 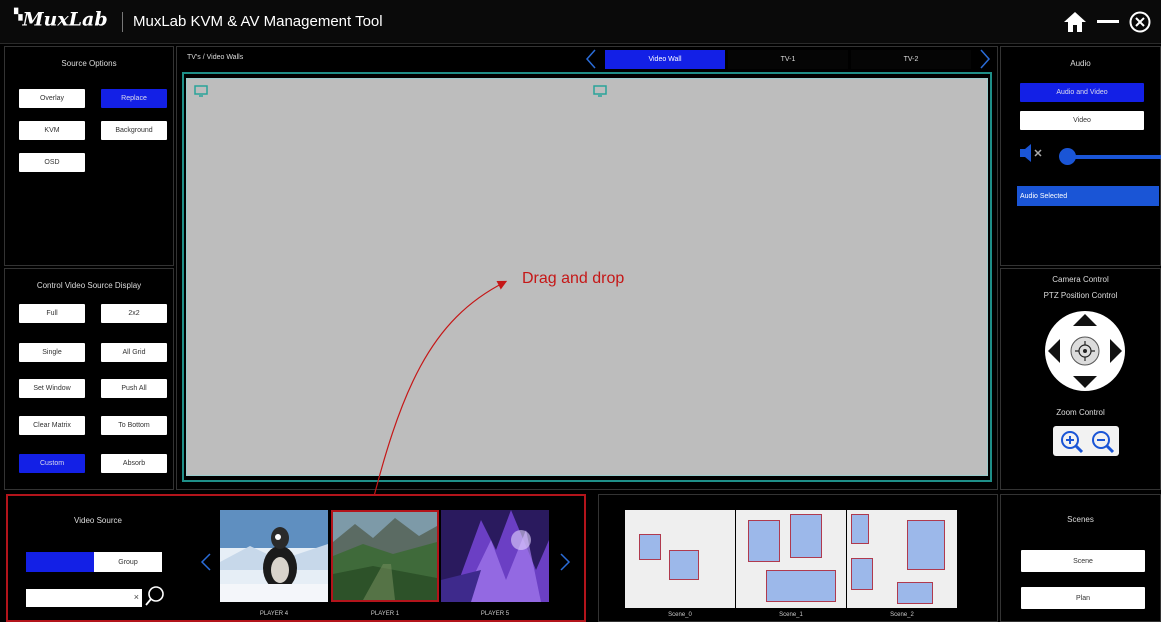 What do you see at coordinates (136, 597) in the screenshot?
I see `clear-search-icon: ×` at bounding box center [136, 597].